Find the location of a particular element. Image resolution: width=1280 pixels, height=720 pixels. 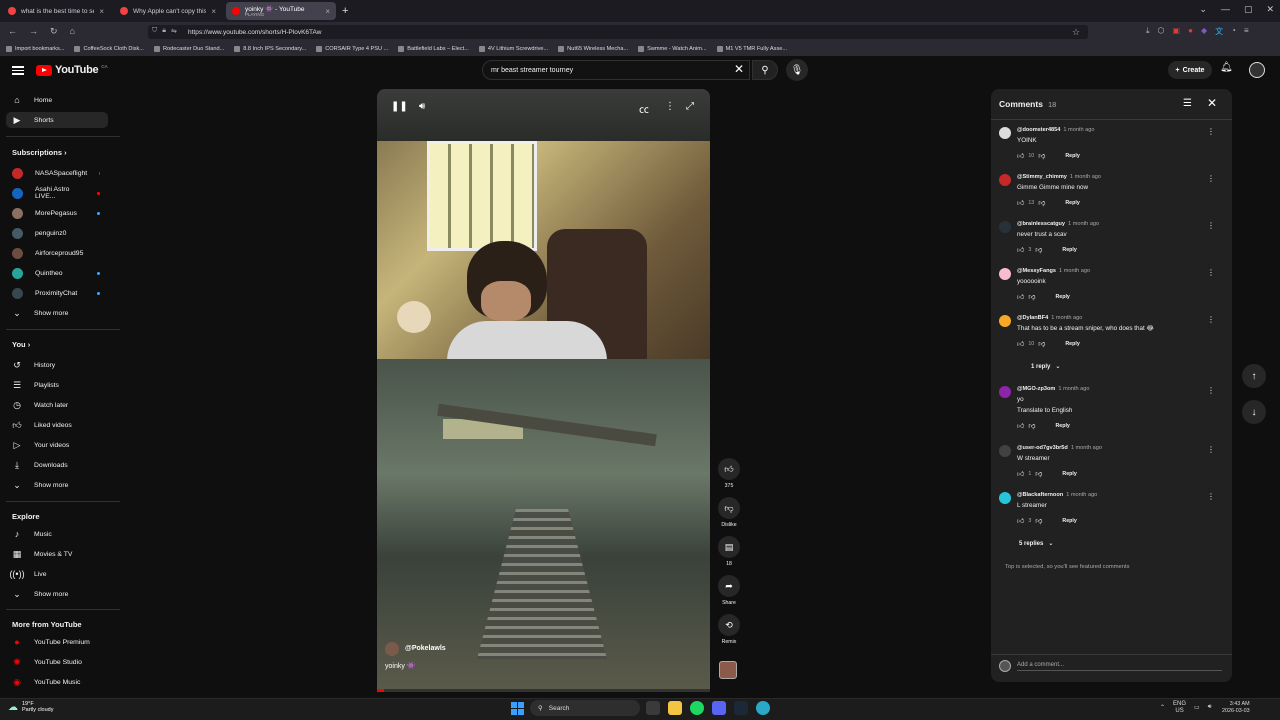

profile-icon: ◔ is located at coordinates (1233, 31).